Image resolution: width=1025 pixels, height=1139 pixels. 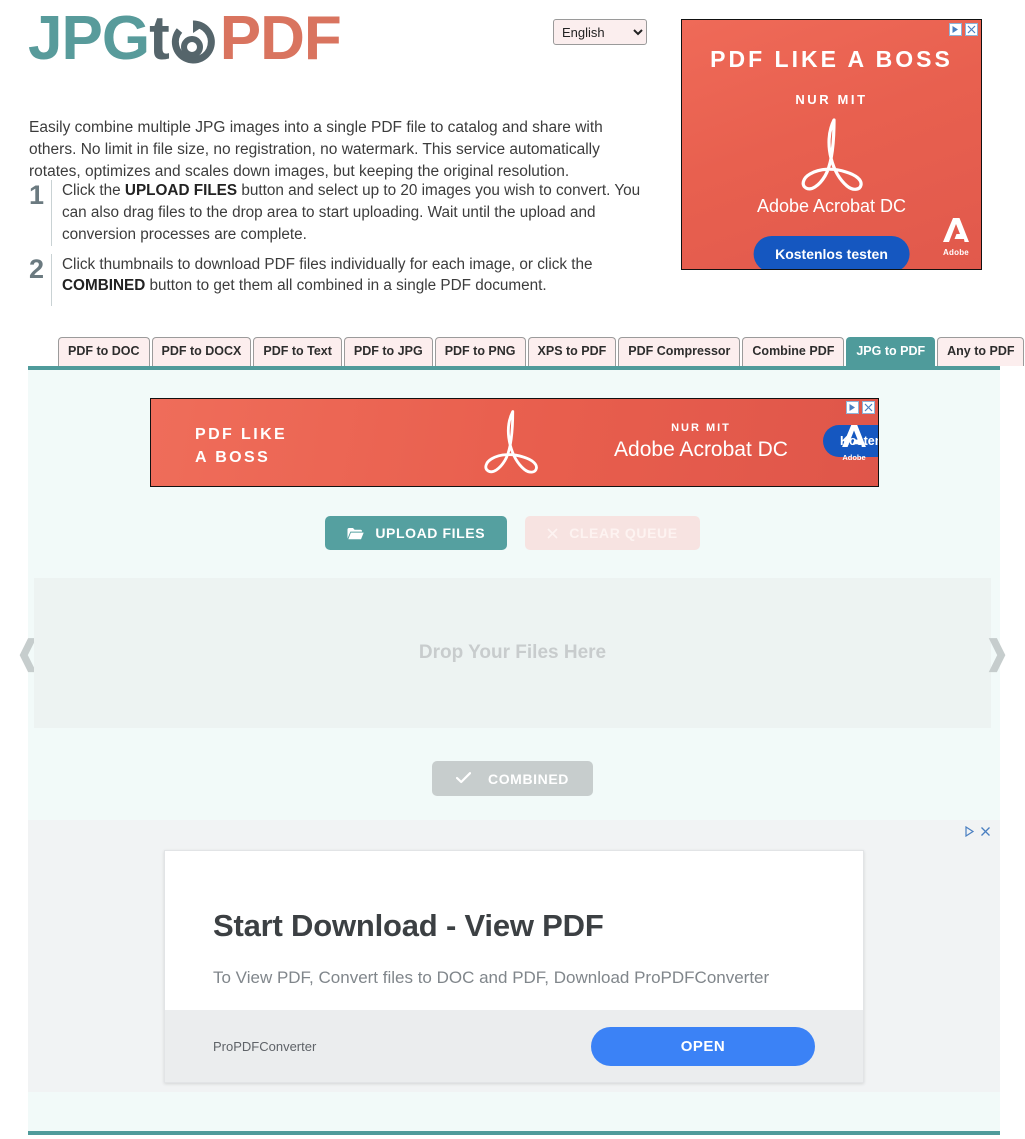 What do you see at coordinates (89, 38) in the screenshot?
I see `logo-jpg-text: JPG` at bounding box center [89, 38].